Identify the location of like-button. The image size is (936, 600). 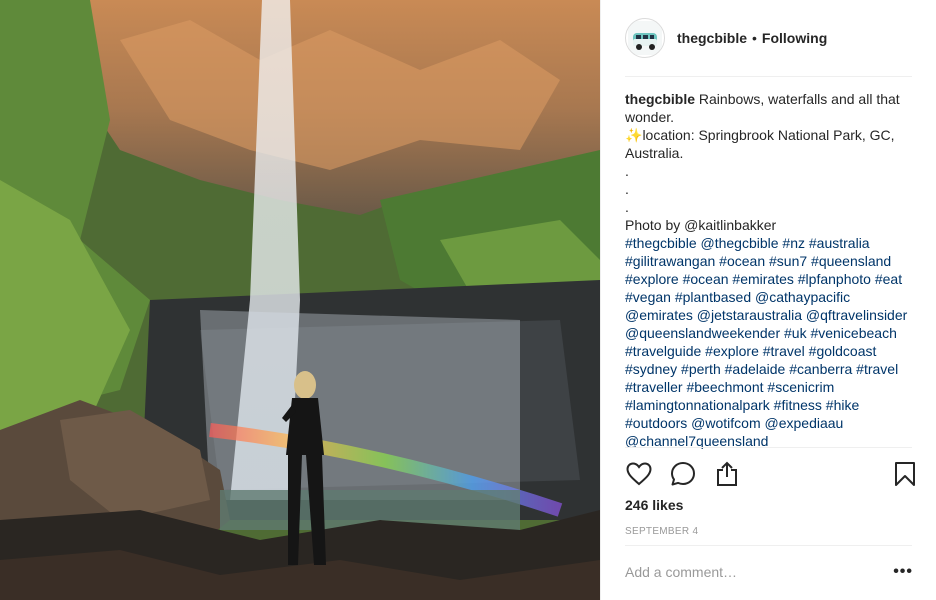
(639, 474).